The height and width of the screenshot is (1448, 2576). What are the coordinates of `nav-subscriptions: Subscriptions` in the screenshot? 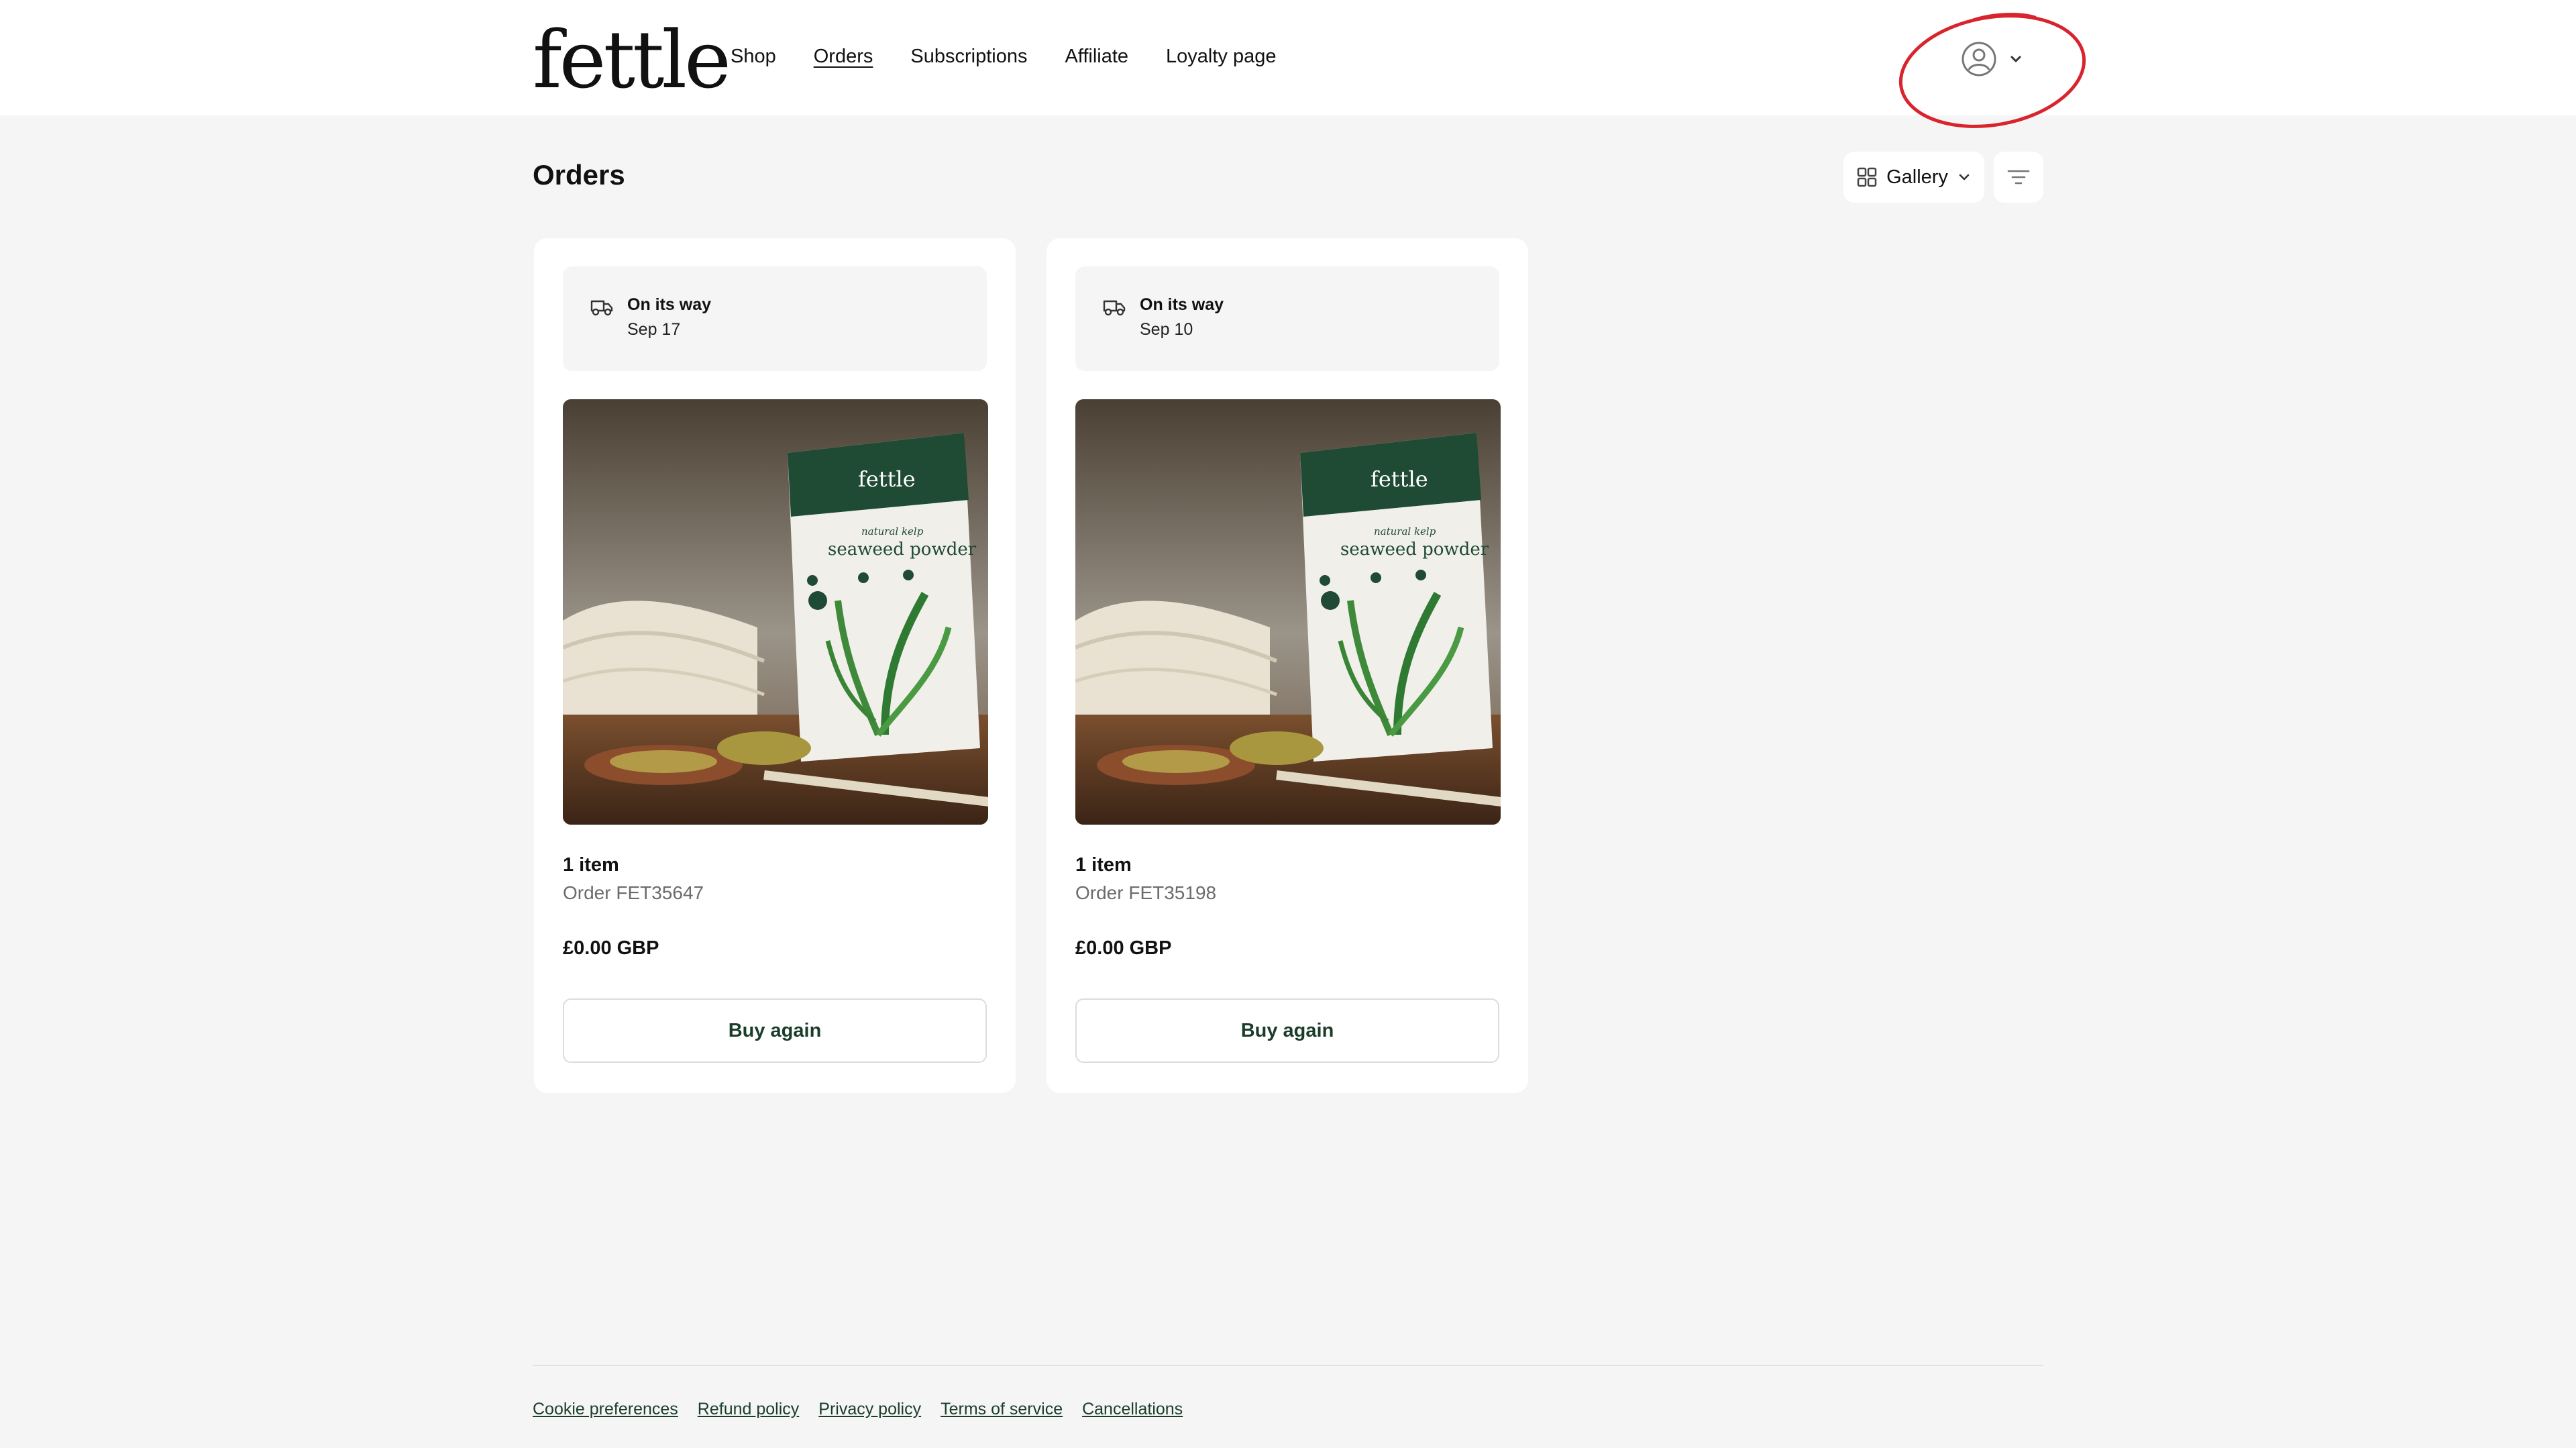 It's located at (968, 57).